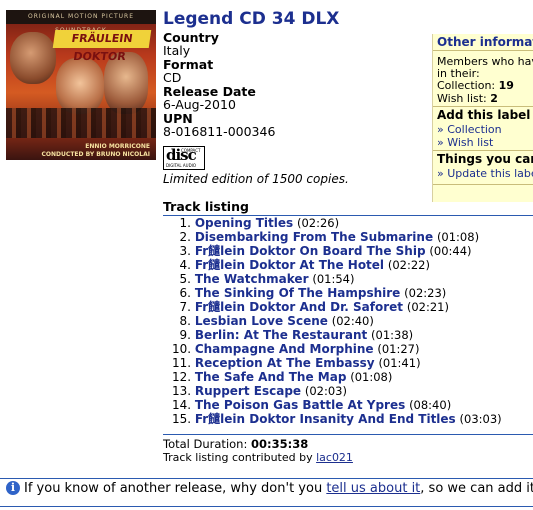 Image resolution: width=533 pixels, height=510 pixels. Describe the element at coordinates (399, 363) in the screenshot. I see `track-duration: (01:41)` at that location.